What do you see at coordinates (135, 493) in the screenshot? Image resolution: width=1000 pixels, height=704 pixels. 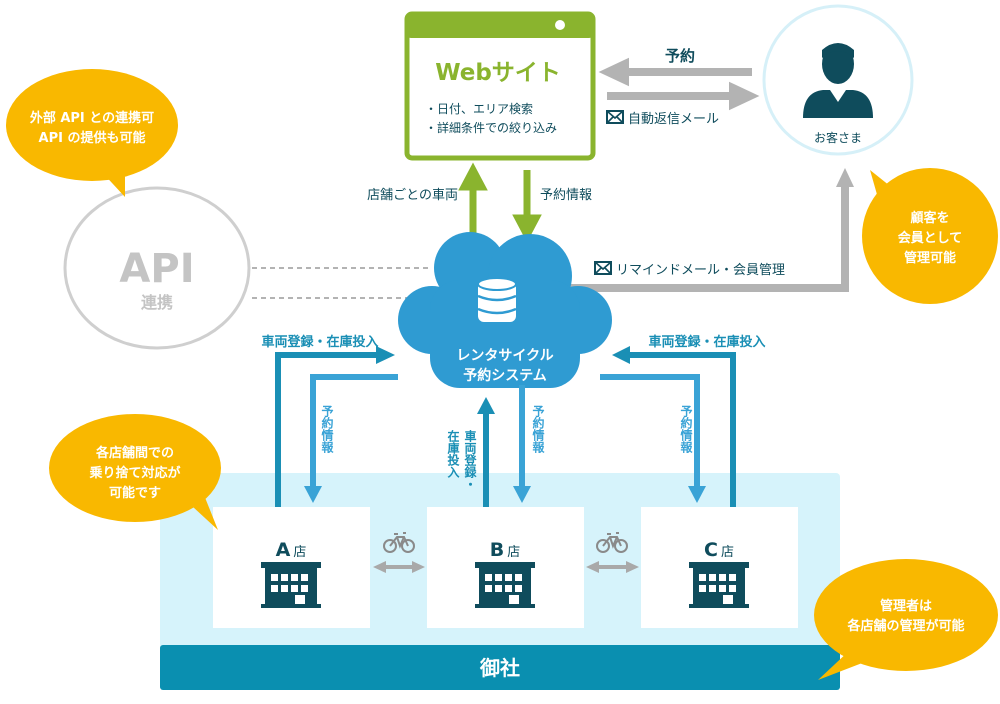 I see `bubble-text: 可能です` at bounding box center [135, 493].